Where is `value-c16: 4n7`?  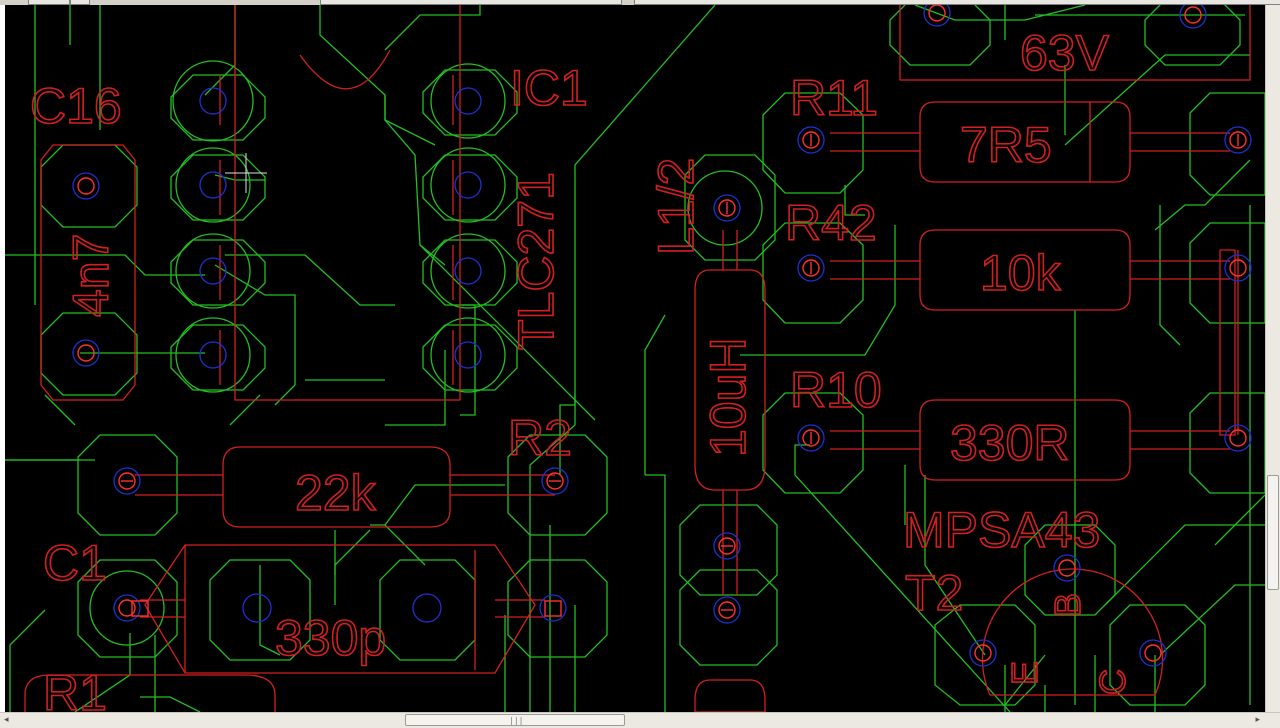
value-c16: 4n7 is located at coordinates (91, 275).